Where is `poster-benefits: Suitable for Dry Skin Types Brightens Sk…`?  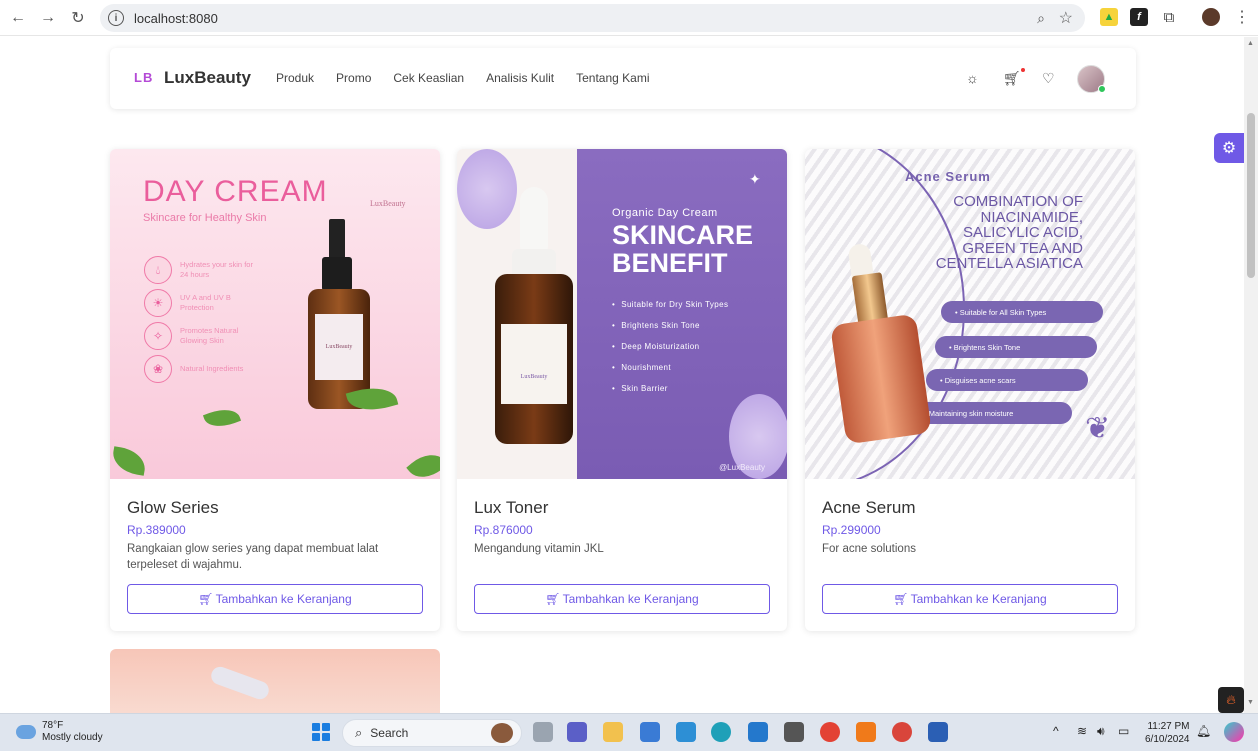 poster-benefits: Suitable for Dry Skin Types Brightens Sk… is located at coordinates (670, 352).